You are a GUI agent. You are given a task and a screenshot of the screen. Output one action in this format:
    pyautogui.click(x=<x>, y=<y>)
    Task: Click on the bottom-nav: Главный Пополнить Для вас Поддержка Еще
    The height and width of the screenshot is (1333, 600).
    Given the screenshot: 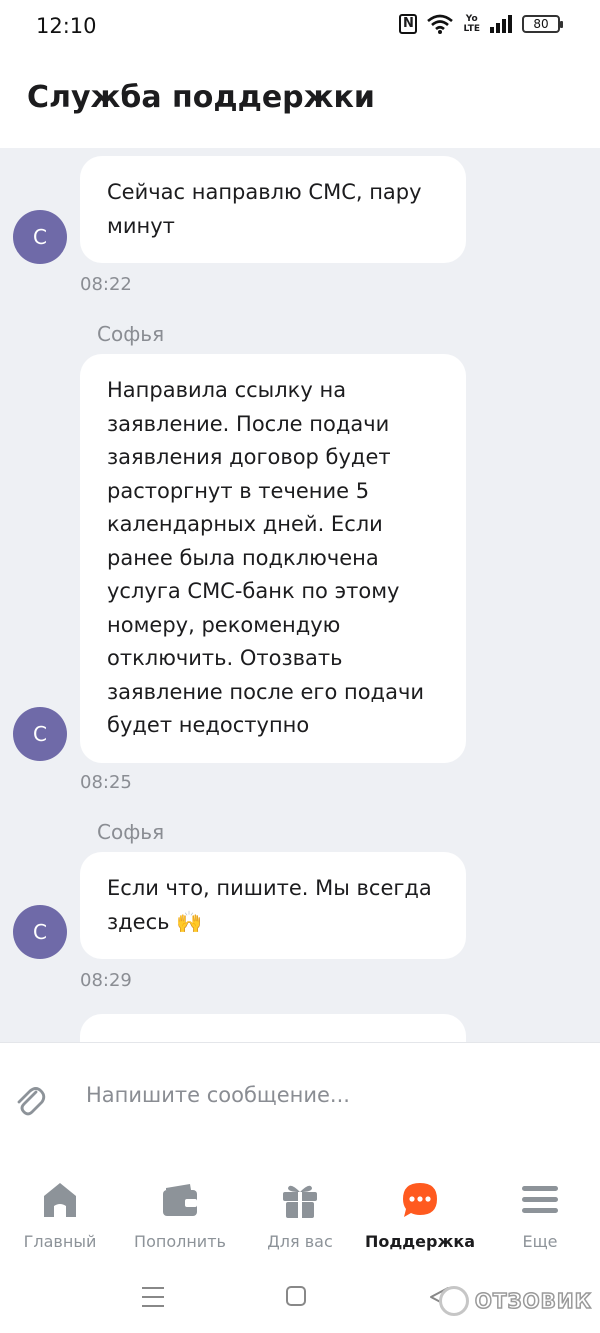 What is the action you would take?
    pyautogui.click(x=300, y=1209)
    